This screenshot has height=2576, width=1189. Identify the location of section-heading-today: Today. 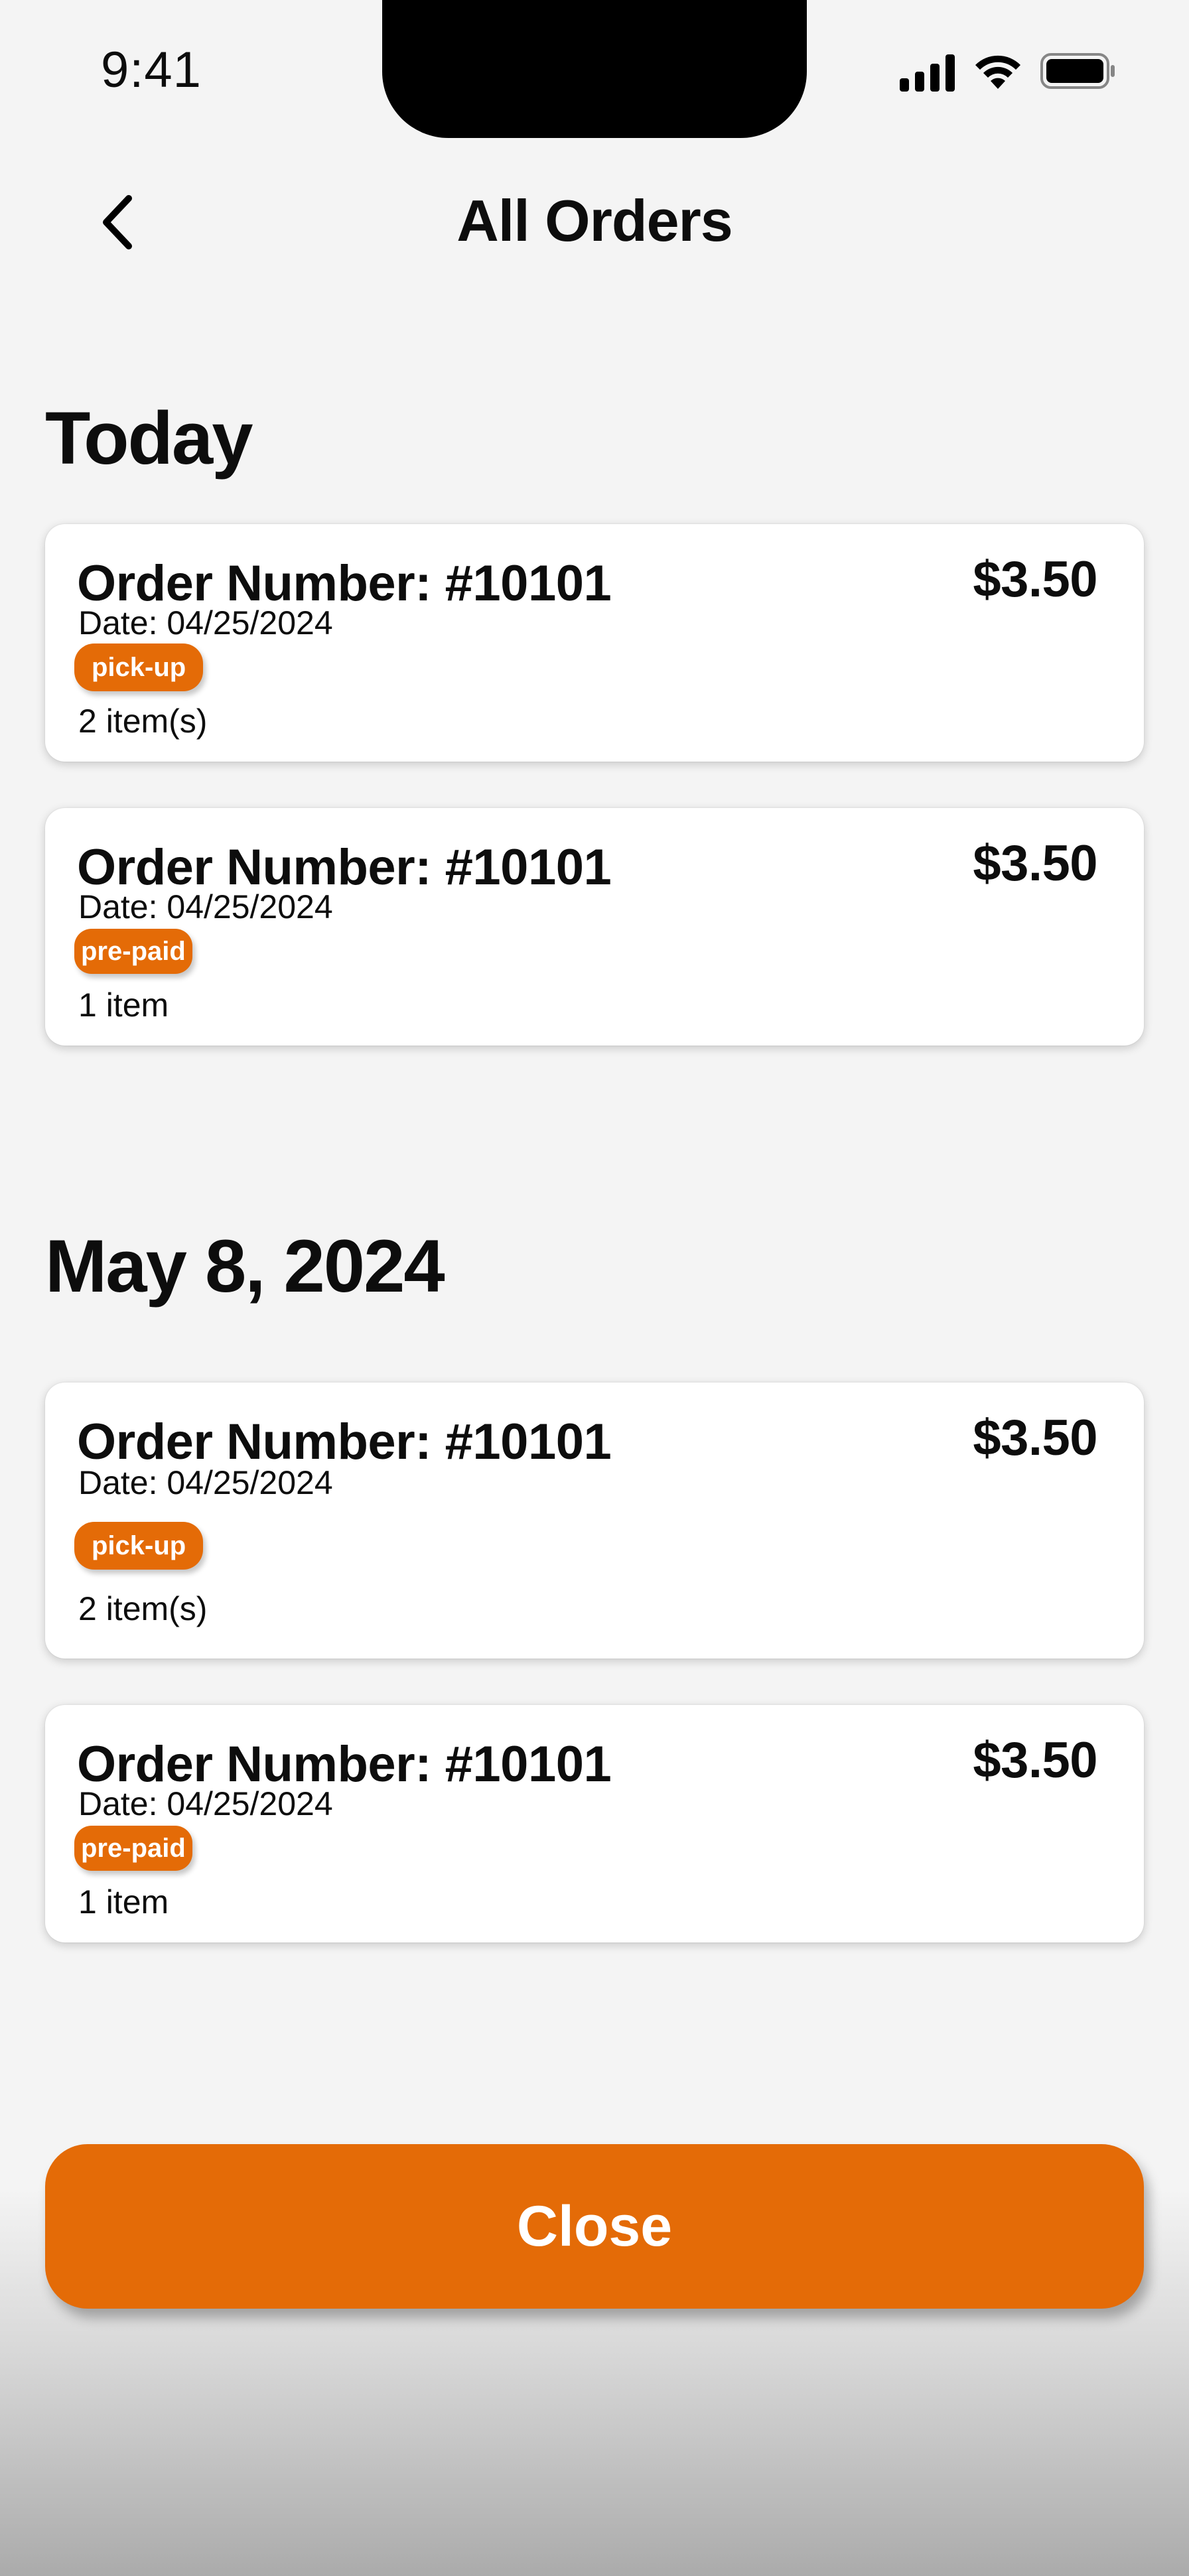
(149, 438).